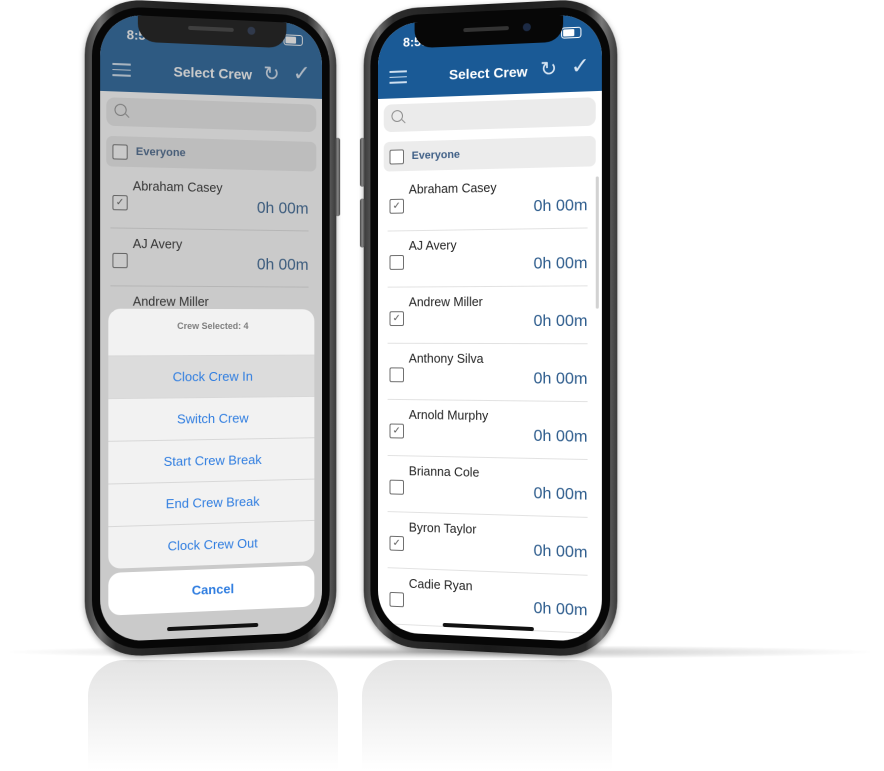 Image resolution: width=884 pixels, height=771 pixels. What do you see at coordinates (362, 223) in the screenshot?
I see `volume-down-button` at bounding box center [362, 223].